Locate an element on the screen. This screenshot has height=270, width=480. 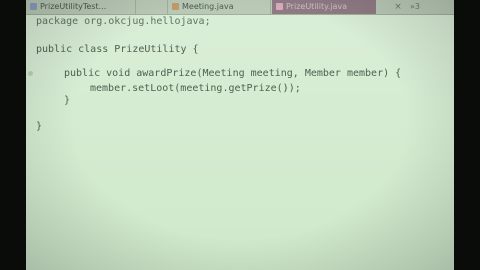
tab-overflow-button: »3 is located at coordinates (420, 7).